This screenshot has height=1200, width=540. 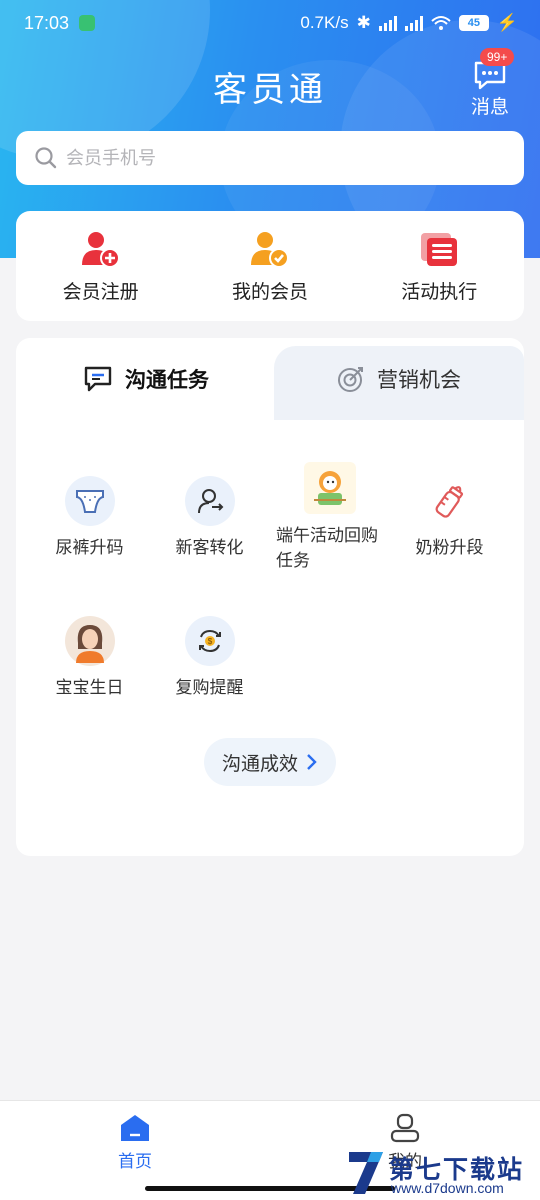 What do you see at coordinates (441, 23) in the screenshot?
I see `wifi-icon` at bounding box center [441, 23].